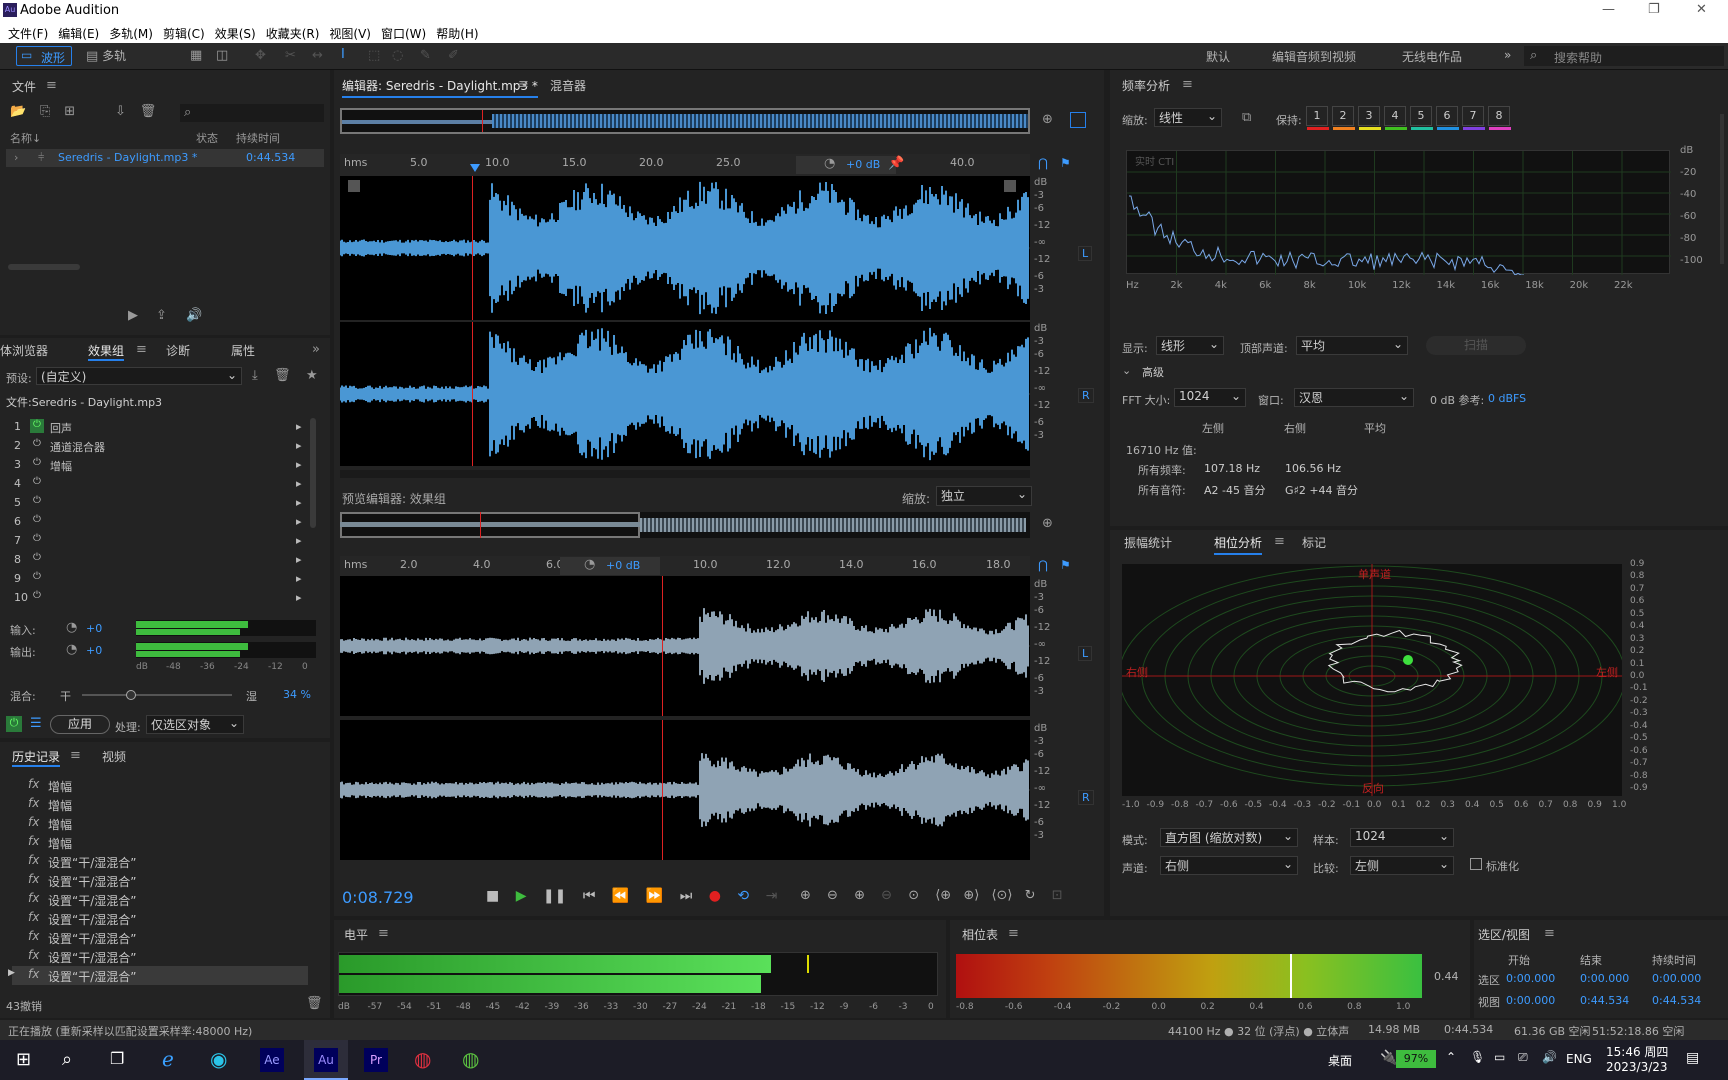  I want to click on effect-slot: 5 ⏻ ▸, so click(156, 503).